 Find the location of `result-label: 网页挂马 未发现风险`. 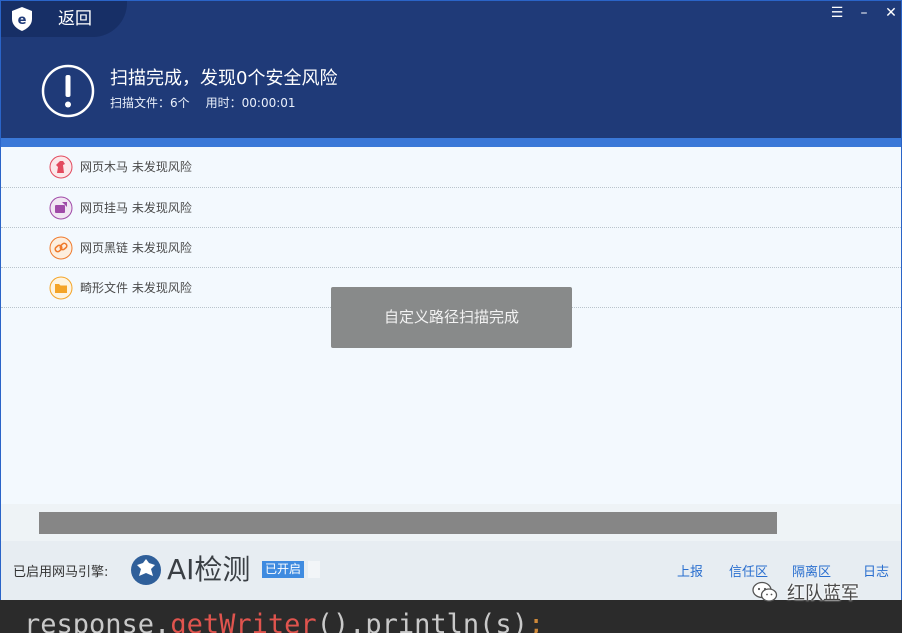

result-label: 网页挂马 未发现风险 is located at coordinates (136, 208).